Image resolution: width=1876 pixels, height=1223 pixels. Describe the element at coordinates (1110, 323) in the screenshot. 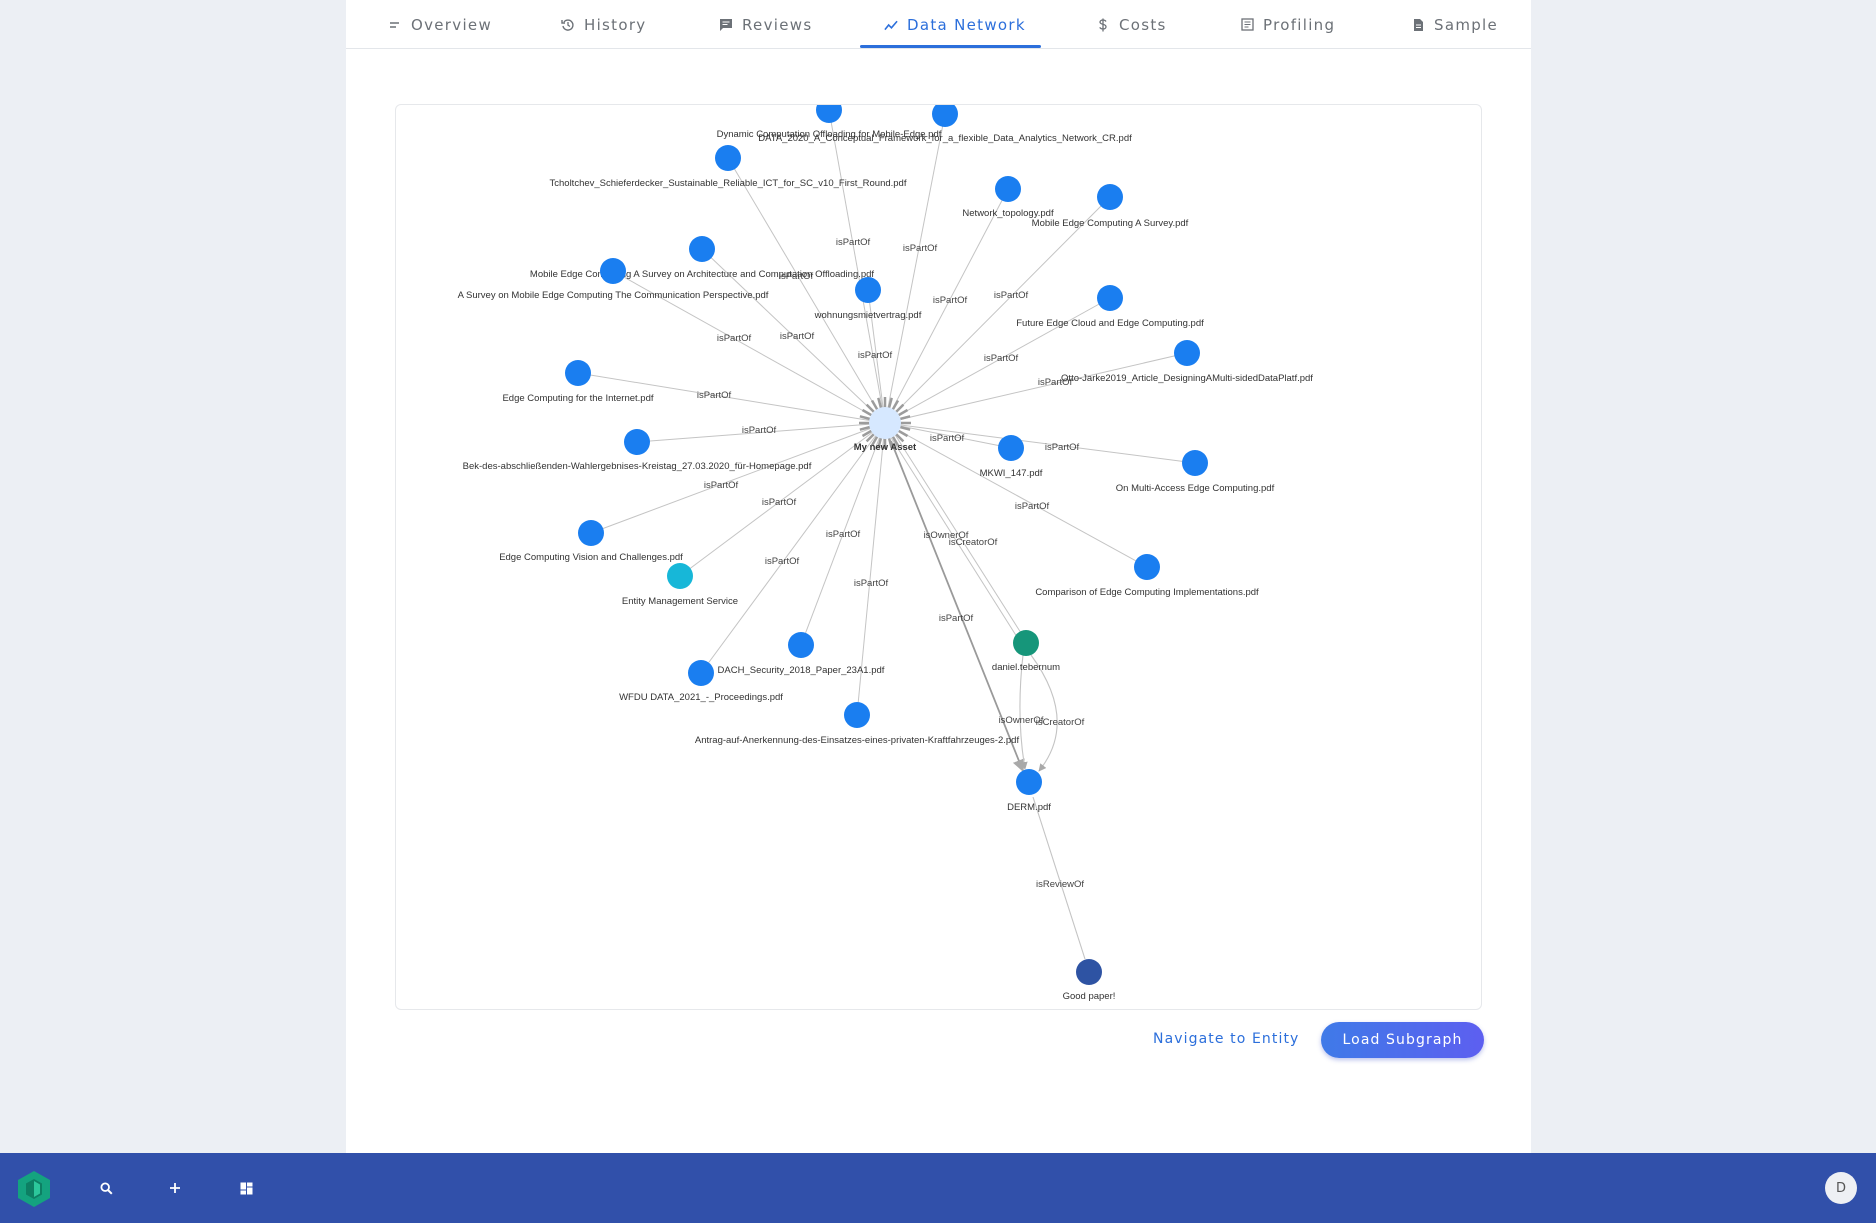

I see `graph-node-label: Future Edge Cloud and Edge Computing.pdf` at that location.